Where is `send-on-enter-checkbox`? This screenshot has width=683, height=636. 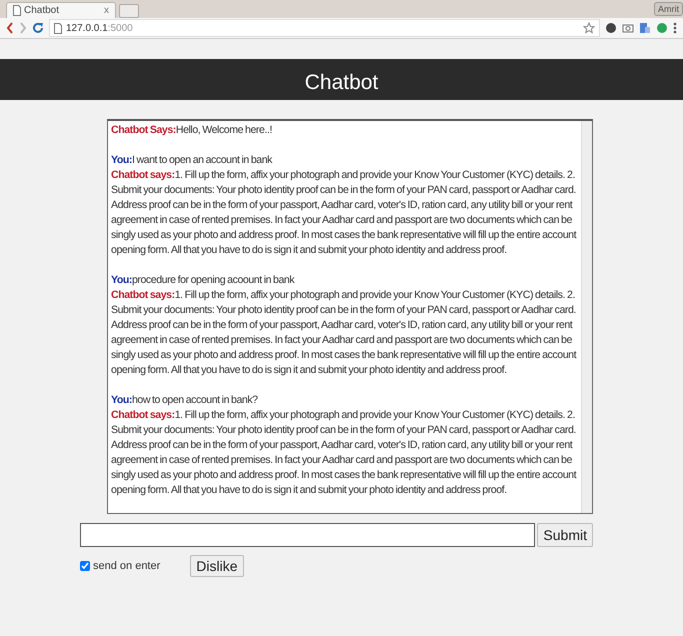
send-on-enter-checkbox is located at coordinates (85, 566).